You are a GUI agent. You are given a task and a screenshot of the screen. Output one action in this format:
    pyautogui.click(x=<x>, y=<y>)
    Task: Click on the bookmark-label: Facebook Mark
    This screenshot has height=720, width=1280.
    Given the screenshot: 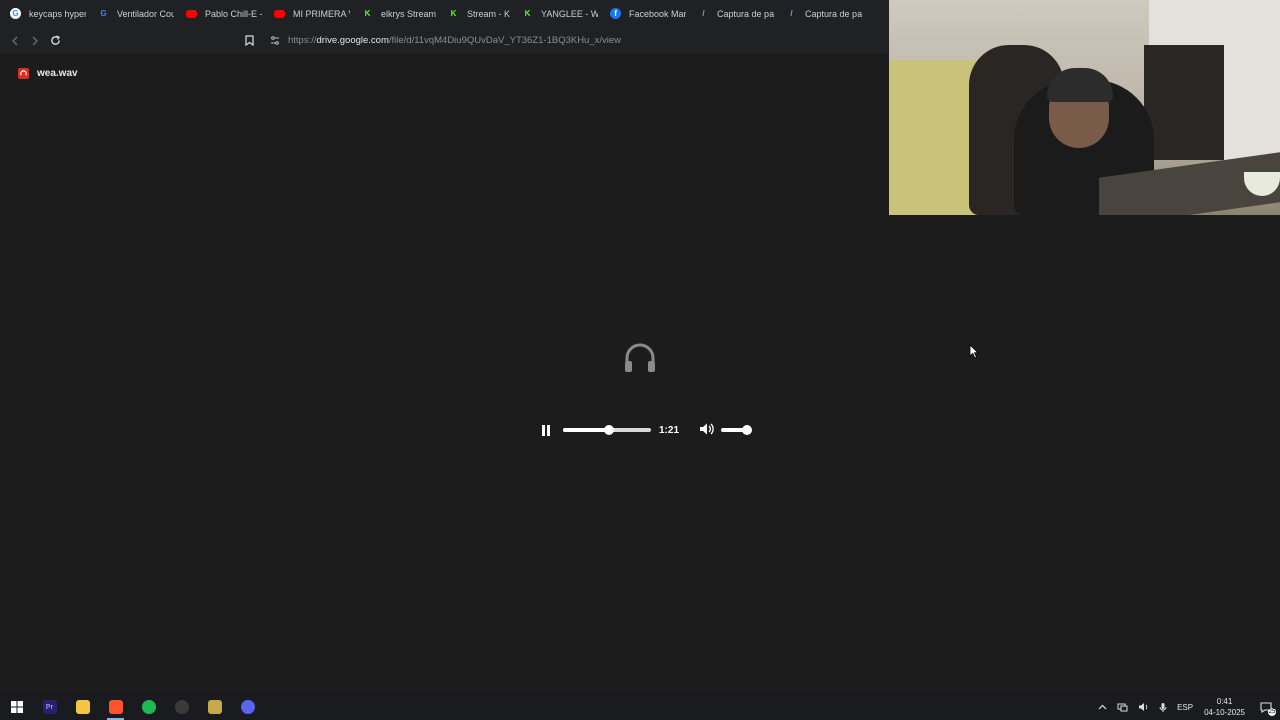 What is the action you would take?
    pyautogui.click(x=658, y=13)
    